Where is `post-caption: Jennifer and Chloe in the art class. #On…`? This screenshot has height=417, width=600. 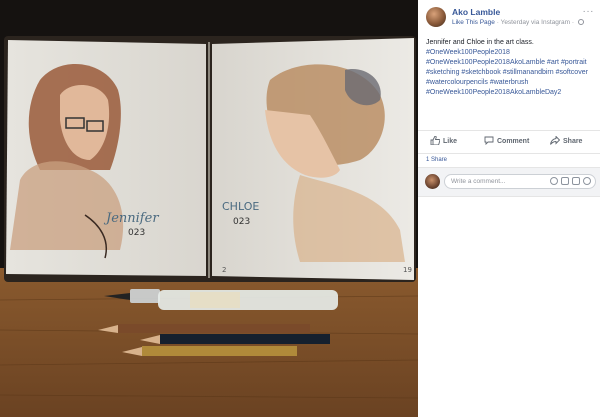 post-caption: Jennifer and Chloe in the art class. #On… is located at coordinates (512, 68).